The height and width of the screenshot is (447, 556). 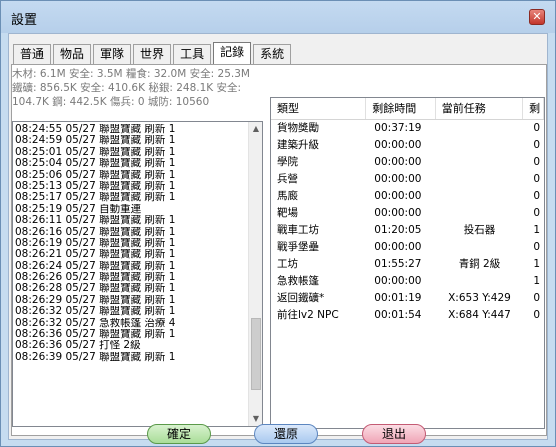 What do you see at coordinates (131, 334) in the screenshot?
I see `log-line: 08:26:36 05/27 聯盟寶藏 刷新 1` at bounding box center [131, 334].